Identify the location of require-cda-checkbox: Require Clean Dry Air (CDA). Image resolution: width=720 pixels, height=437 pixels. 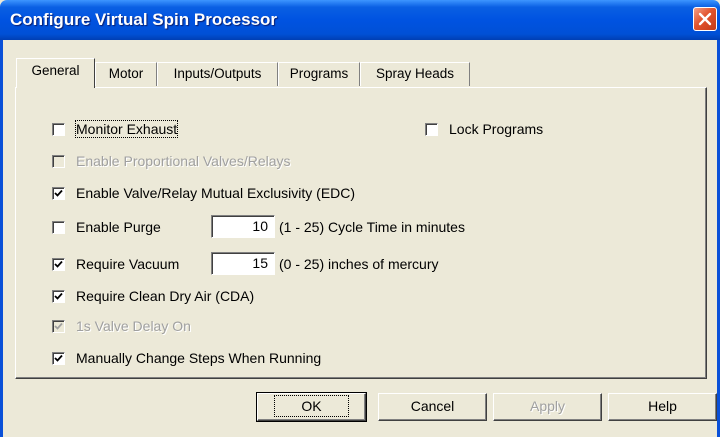
(153, 296).